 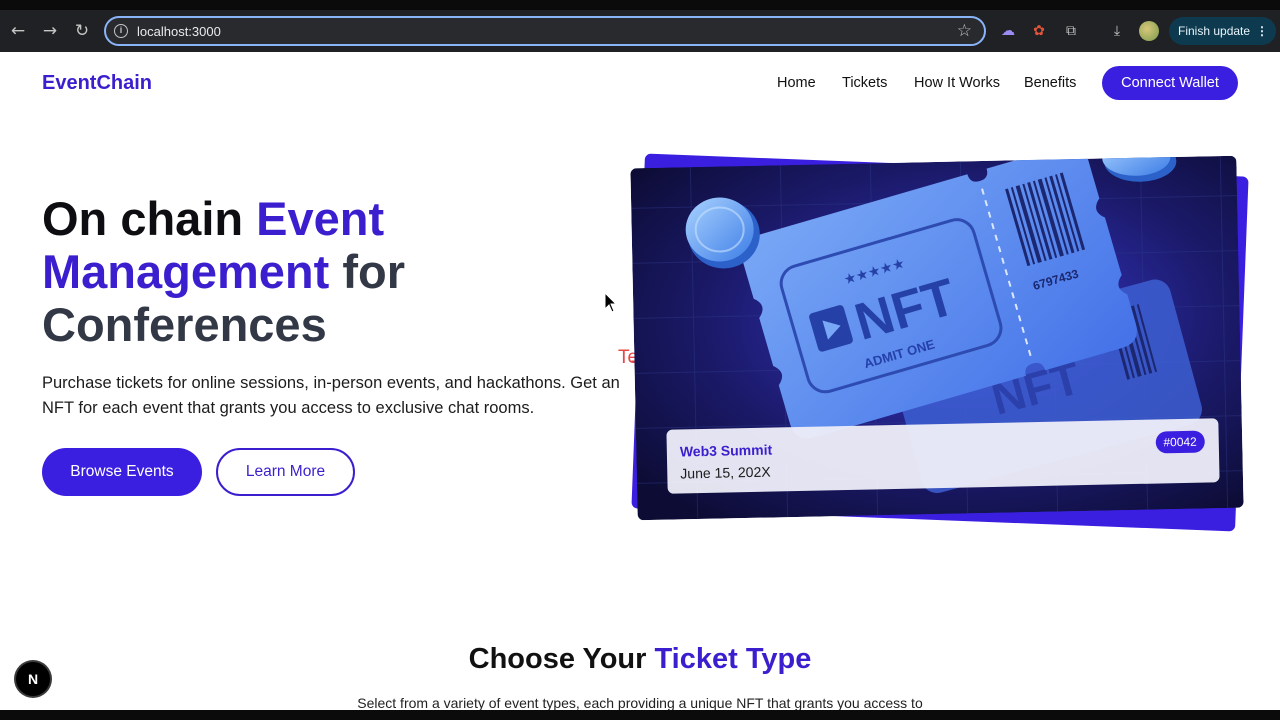 What do you see at coordinates (50, 31) in the screenshot?
I see `forward-arrow-icon: →` at bounding box center [50, 31].